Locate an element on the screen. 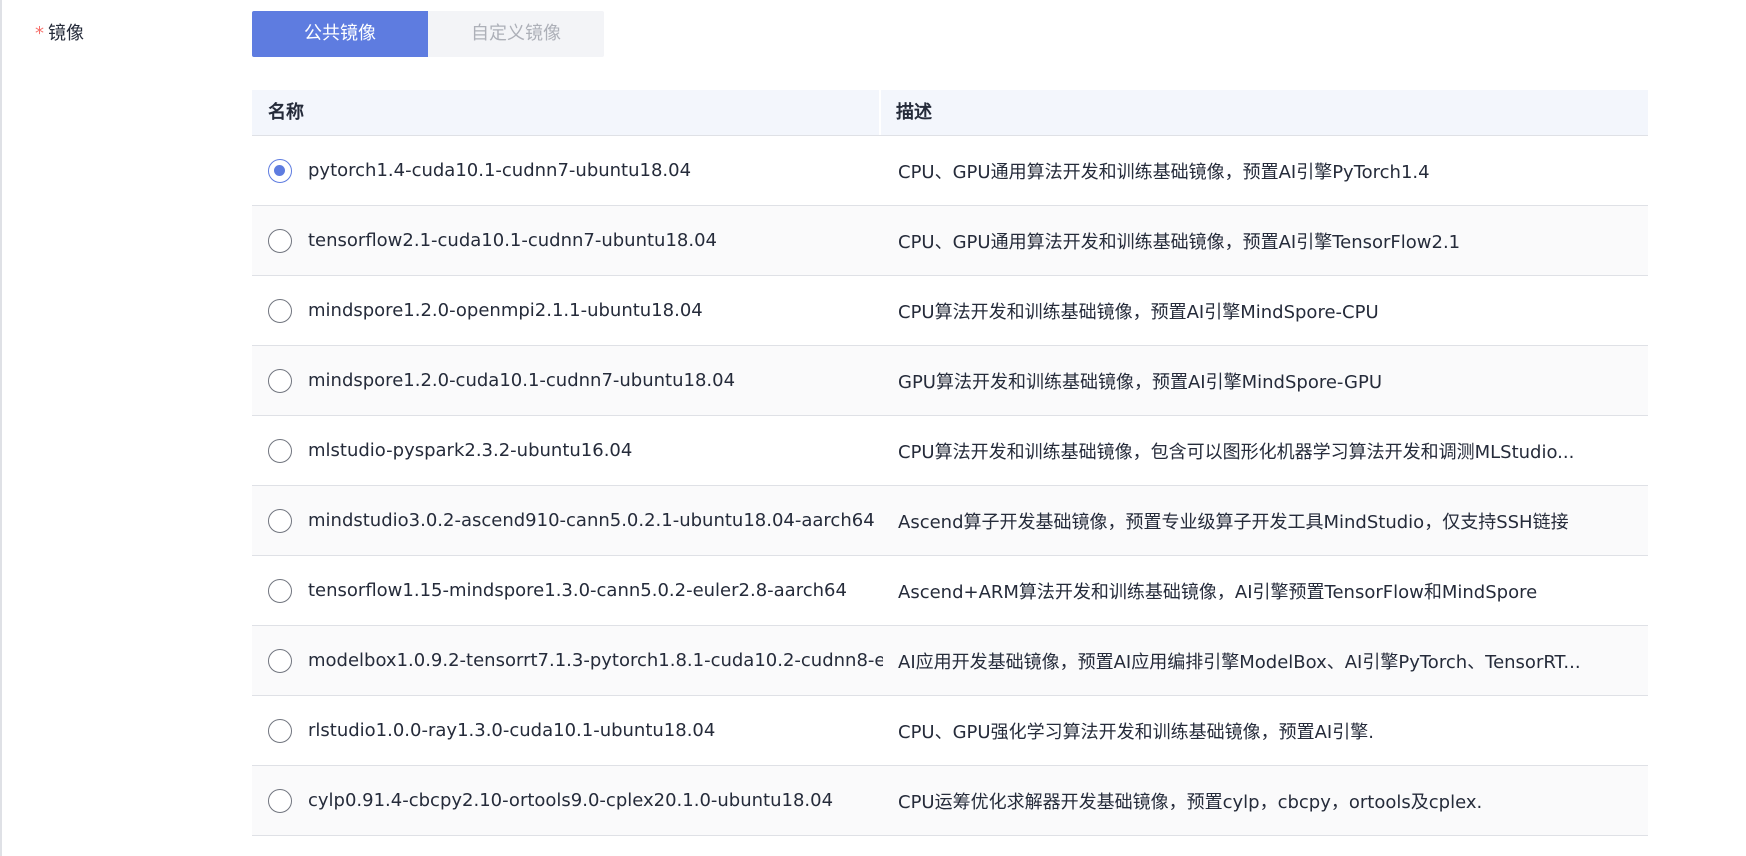  table-header: 名称 描述 is located at coordinates (950, 113).